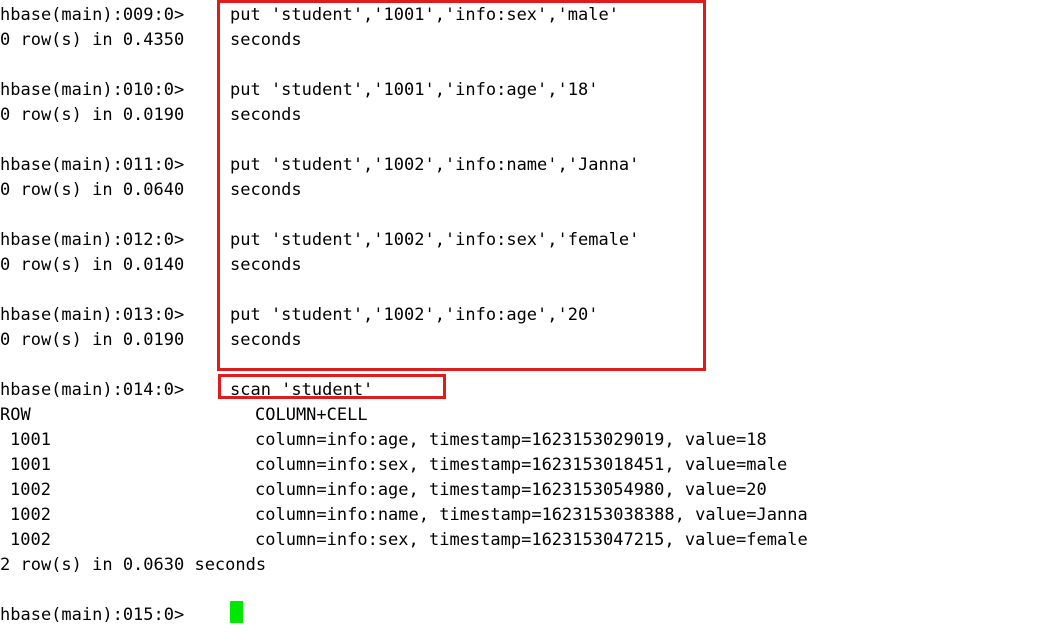 The width and height of the screenshot is (1037, 641). I want to click on put-result-4: seconds, so click(266, 265).